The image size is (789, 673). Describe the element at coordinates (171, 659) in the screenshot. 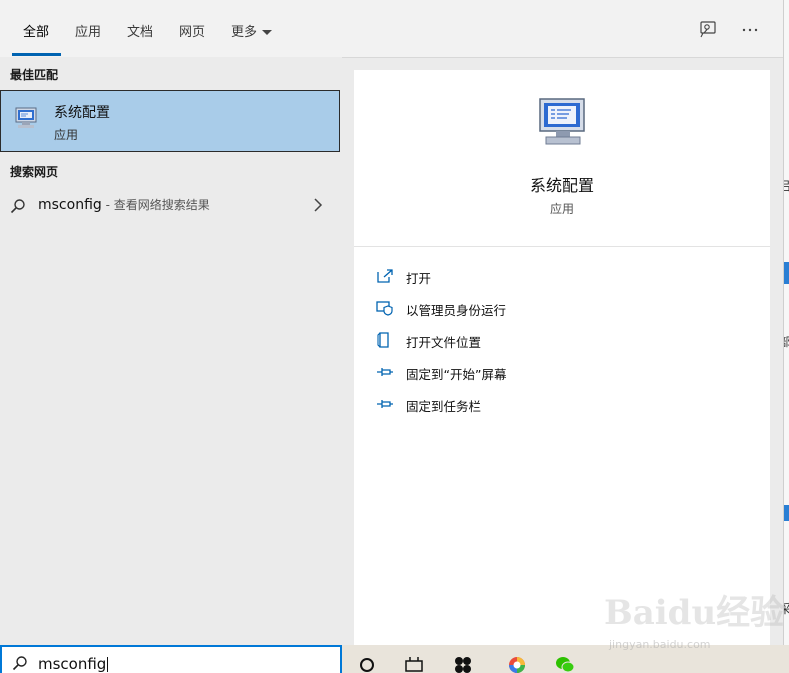

I see `search-input: msconfig` at that location.